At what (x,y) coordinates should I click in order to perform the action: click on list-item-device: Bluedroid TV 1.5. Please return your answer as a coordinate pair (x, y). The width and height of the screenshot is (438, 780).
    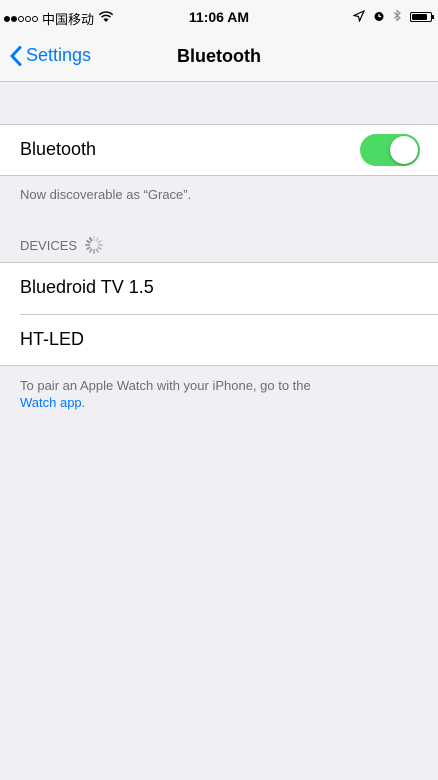
    Looking at the image, I should click on (219, 289).